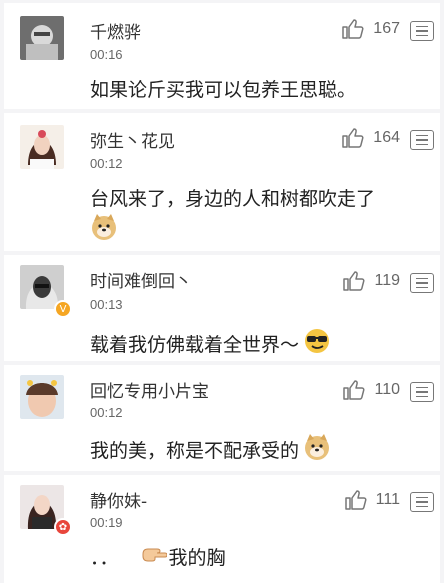 The width and height of the screenshot is (444, 583). I want to click on member-badge: ✿, so click(63, 527).